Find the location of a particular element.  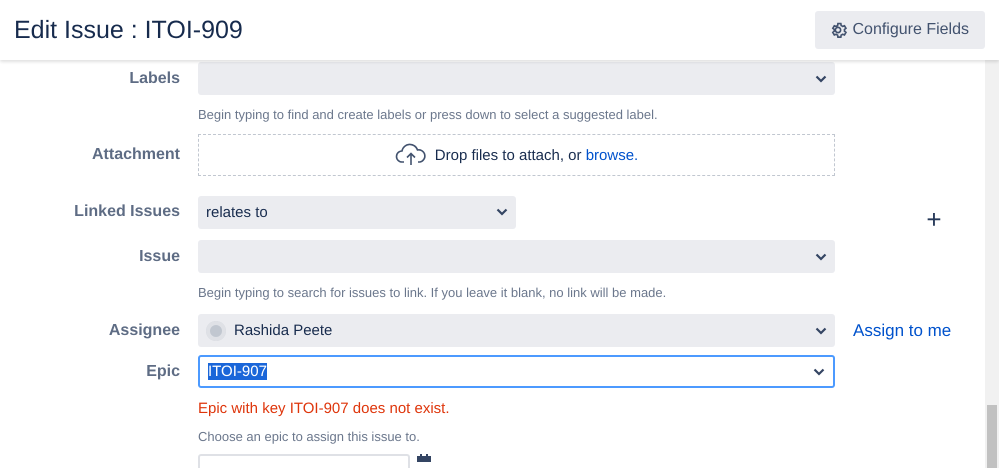

help-text: Begin typing to search for issues to link. If you leave it blank, no link will be made. is located at coordinates (433, 292).